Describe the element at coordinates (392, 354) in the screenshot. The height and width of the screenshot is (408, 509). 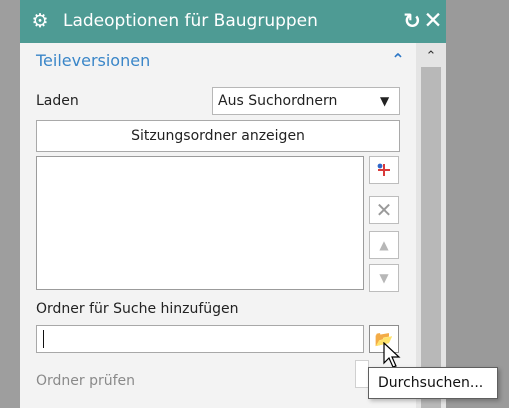
I see `mouse-pointer-icon` at that location.